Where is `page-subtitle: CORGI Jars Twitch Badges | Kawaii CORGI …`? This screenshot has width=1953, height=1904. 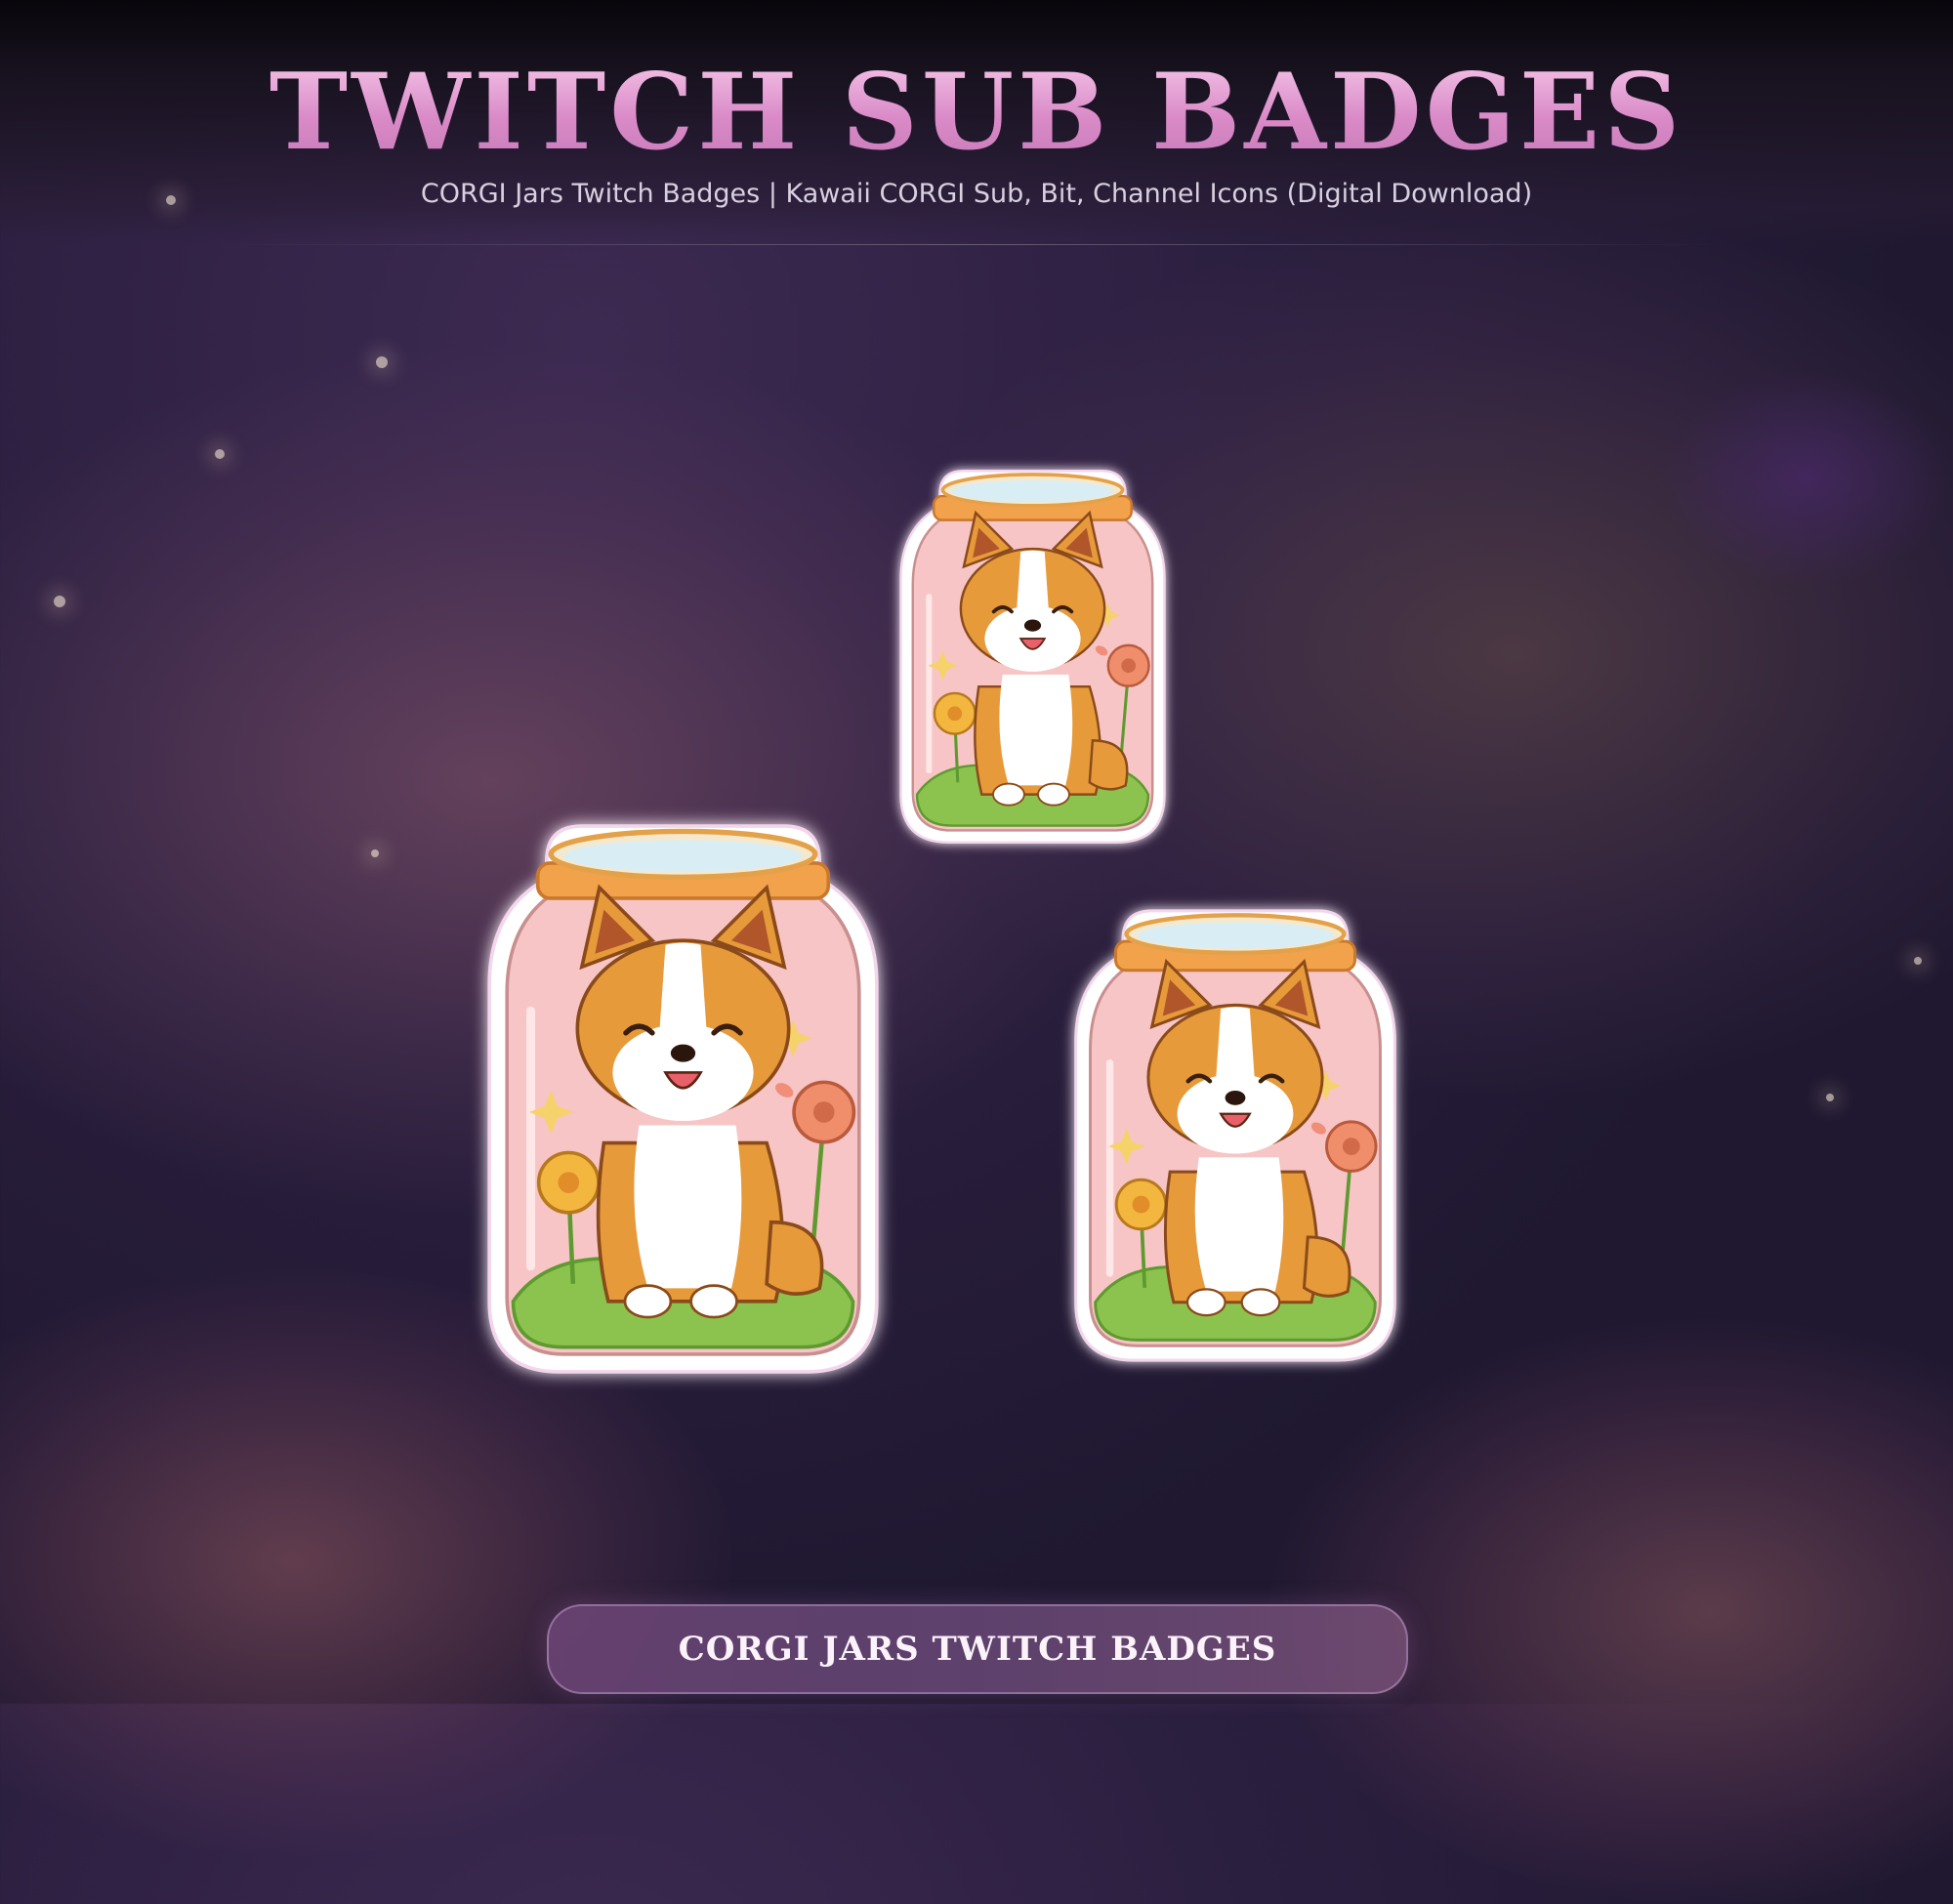 page-subtitle: CORGI Jars Twitch Badges | Kawaii CORGI … is located at coordinates (976, 194).